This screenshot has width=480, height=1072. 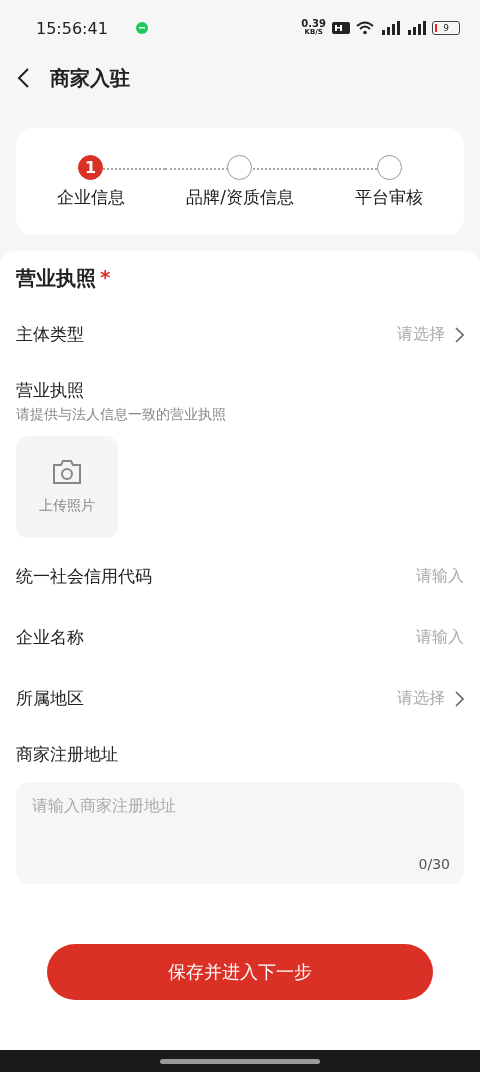 What do you see at coordinates (72, 28) in the screenshot?
I see `status-time: 15:56:41` at bounding box center [72, 28].